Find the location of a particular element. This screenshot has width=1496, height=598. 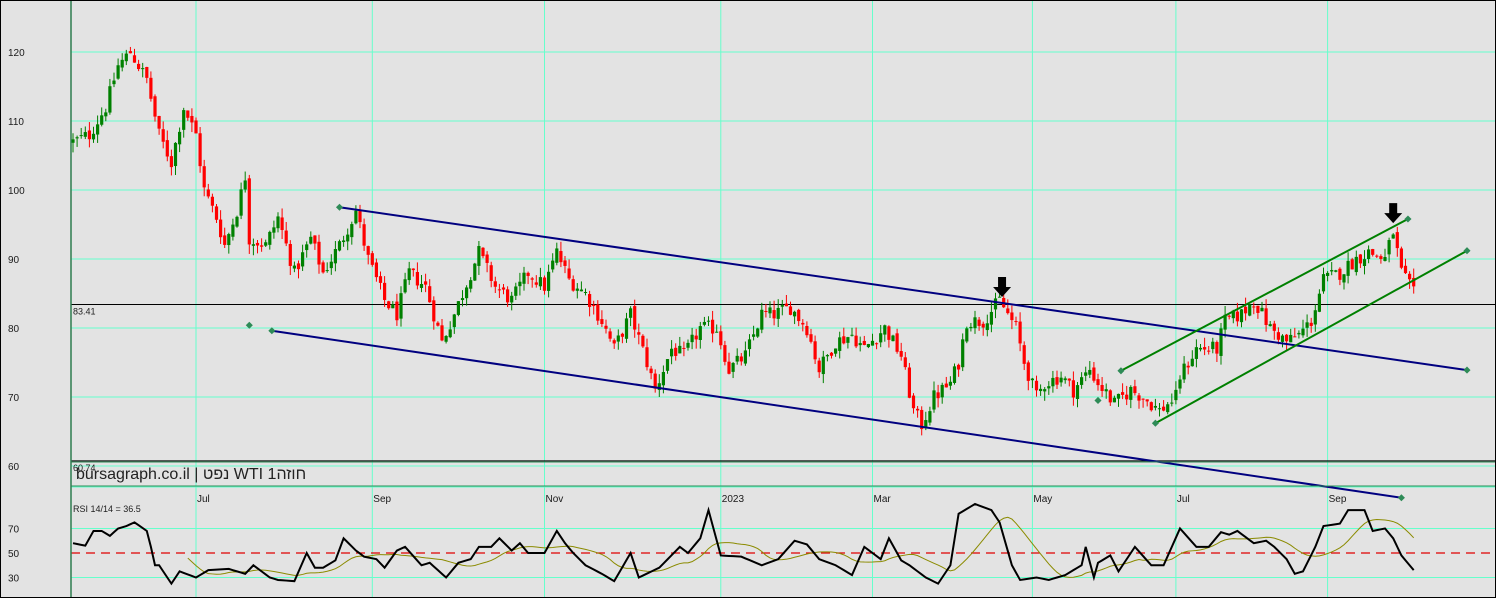

time-tick-label: Mar is located at coordinates (883, 499).